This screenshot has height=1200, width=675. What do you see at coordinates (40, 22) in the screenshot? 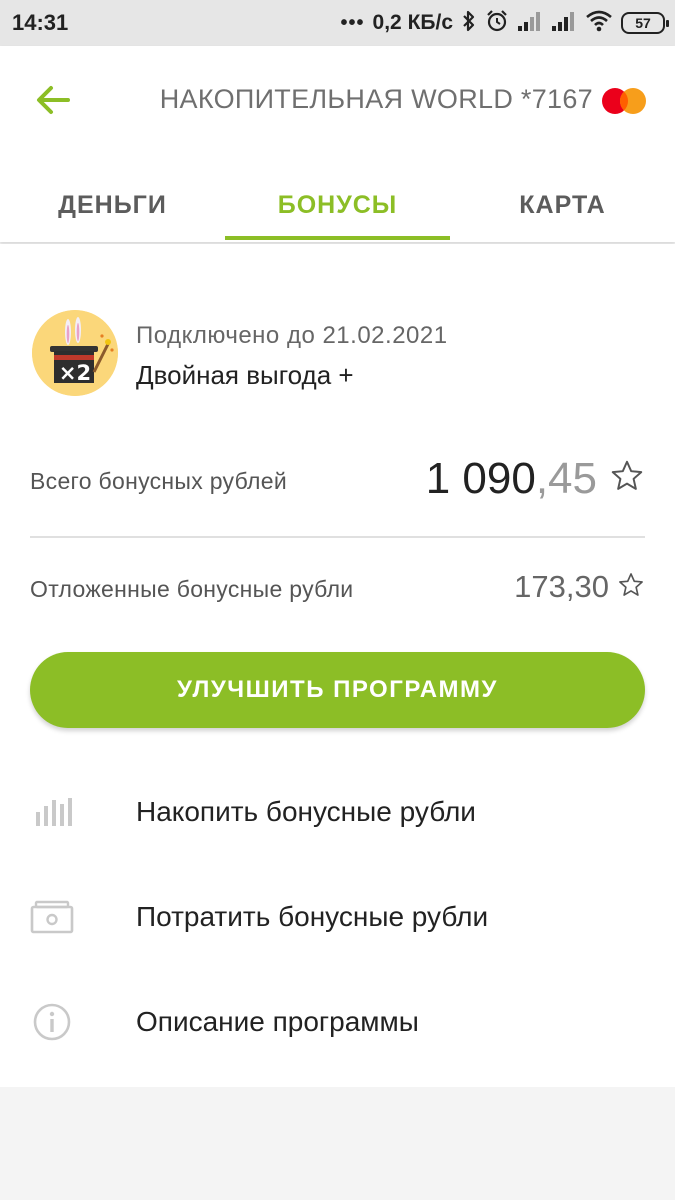
I see `status-time: 14:31` at bounding box center [40, 22].